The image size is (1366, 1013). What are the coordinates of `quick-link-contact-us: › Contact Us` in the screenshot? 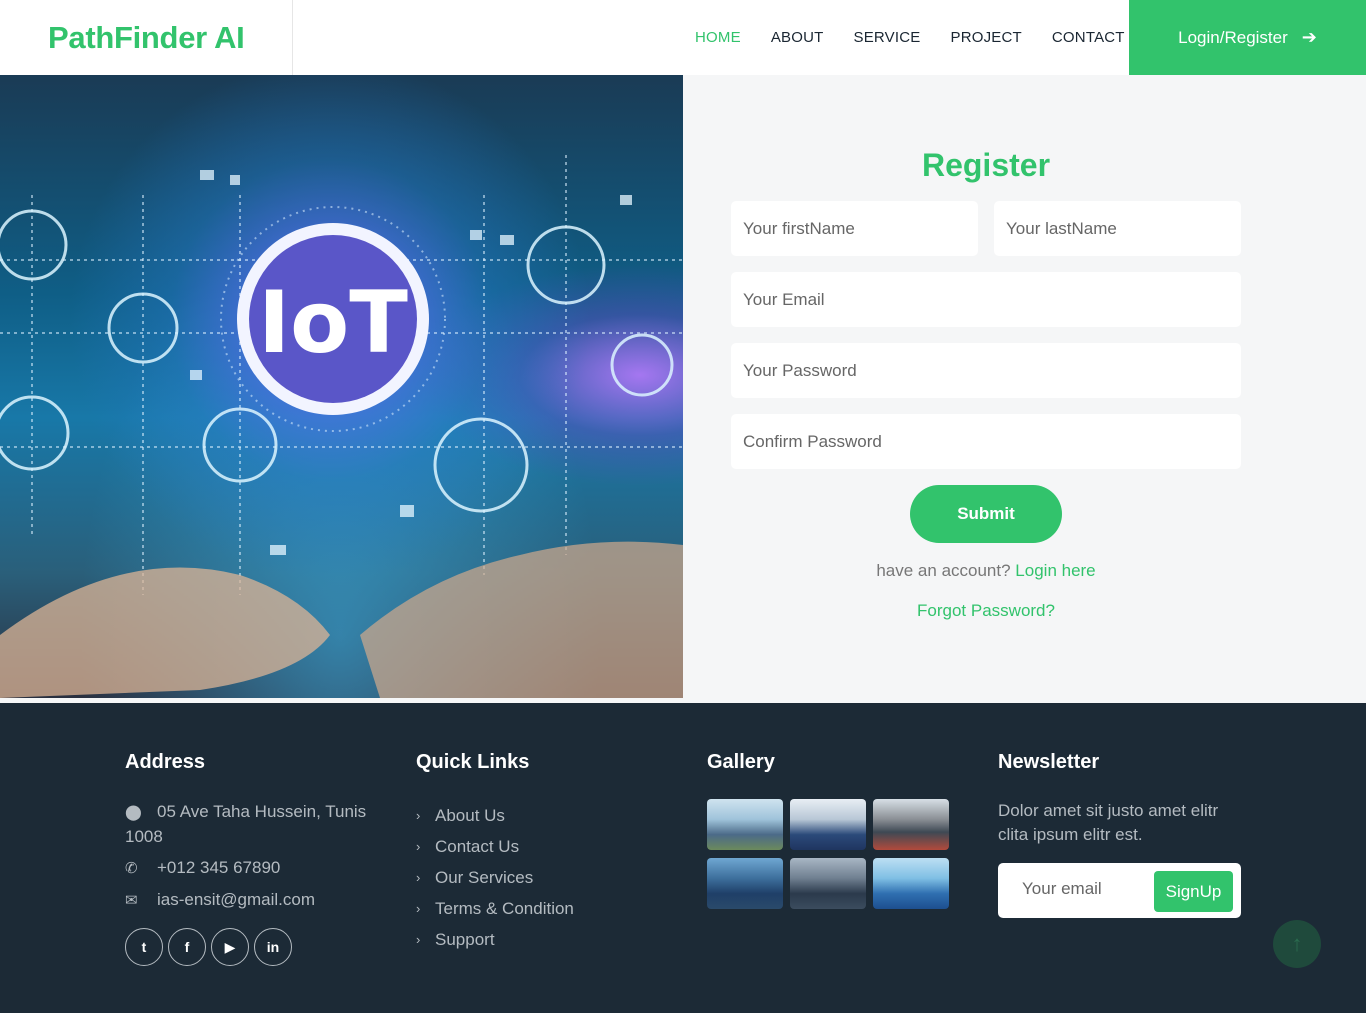 It's located at (495, 846).